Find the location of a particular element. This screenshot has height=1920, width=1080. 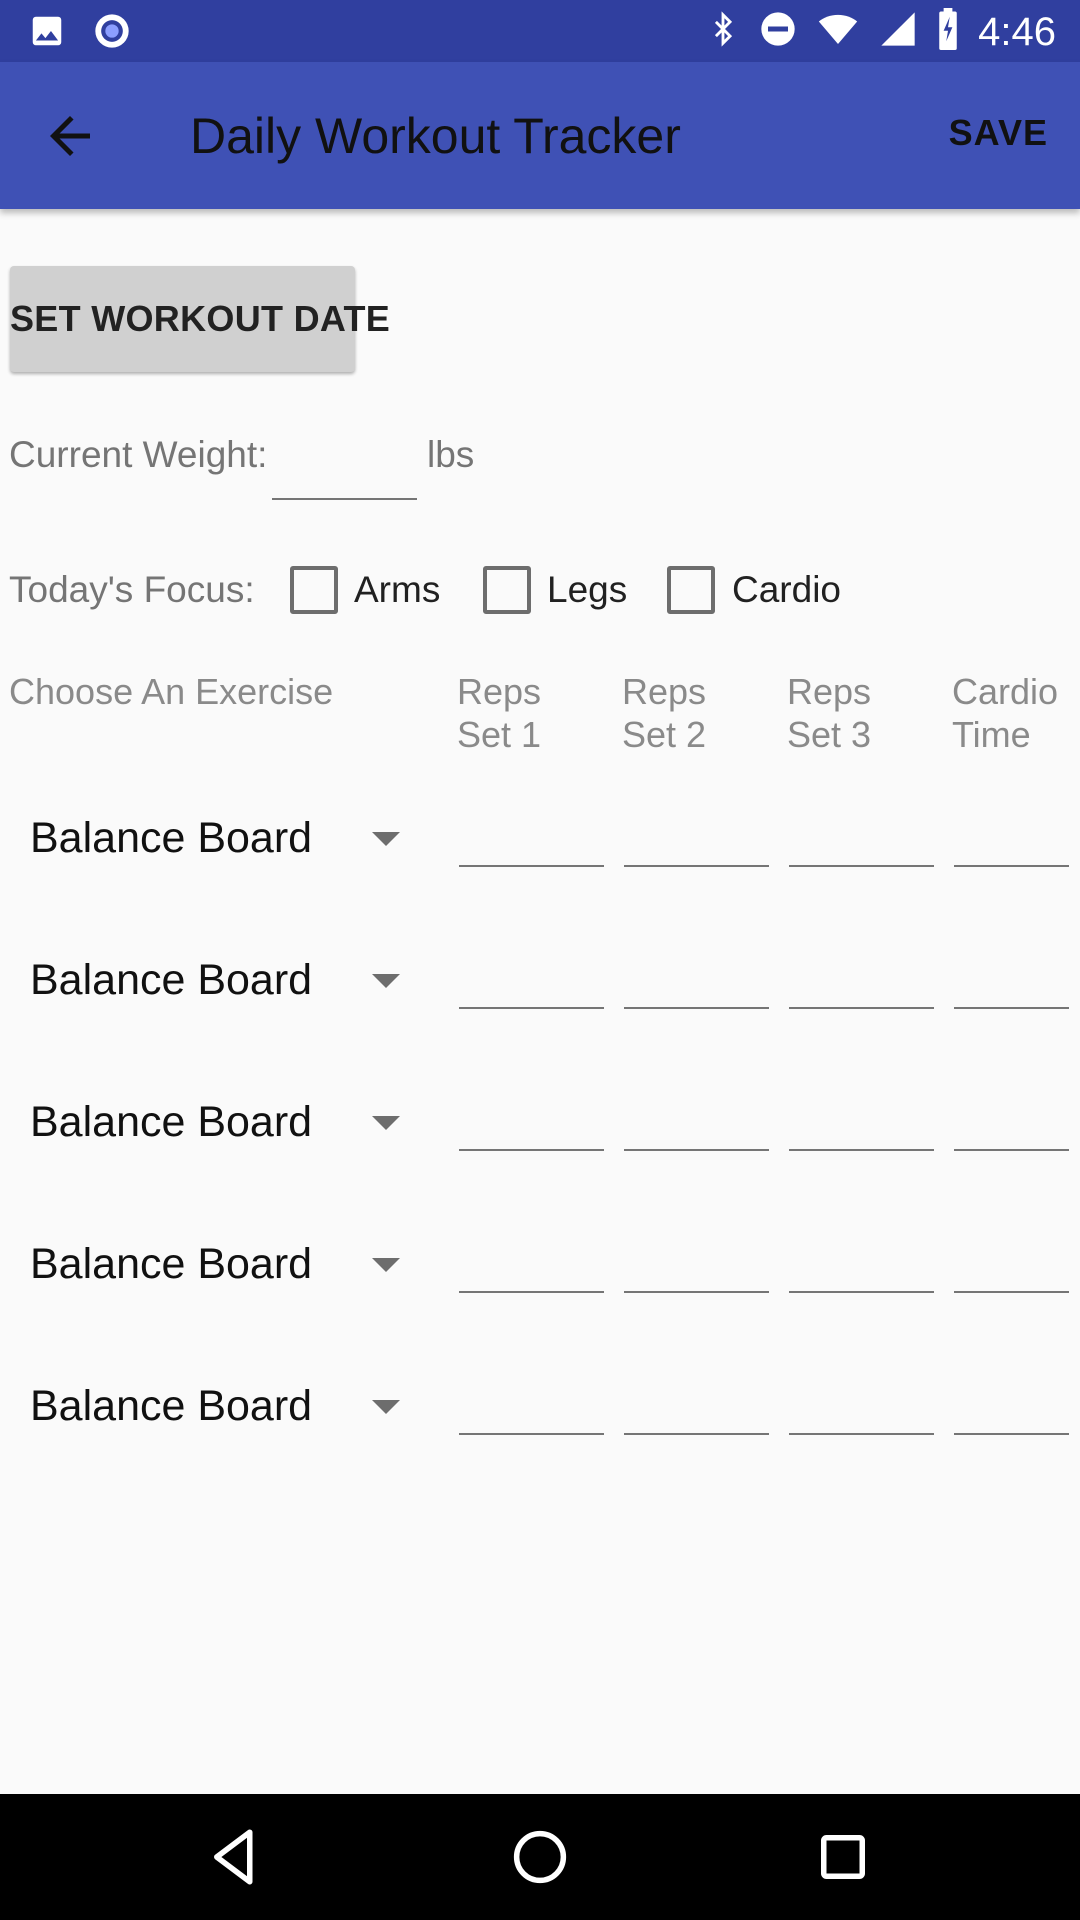

header-line2: Set 1 is located at coordinates (499, 734).